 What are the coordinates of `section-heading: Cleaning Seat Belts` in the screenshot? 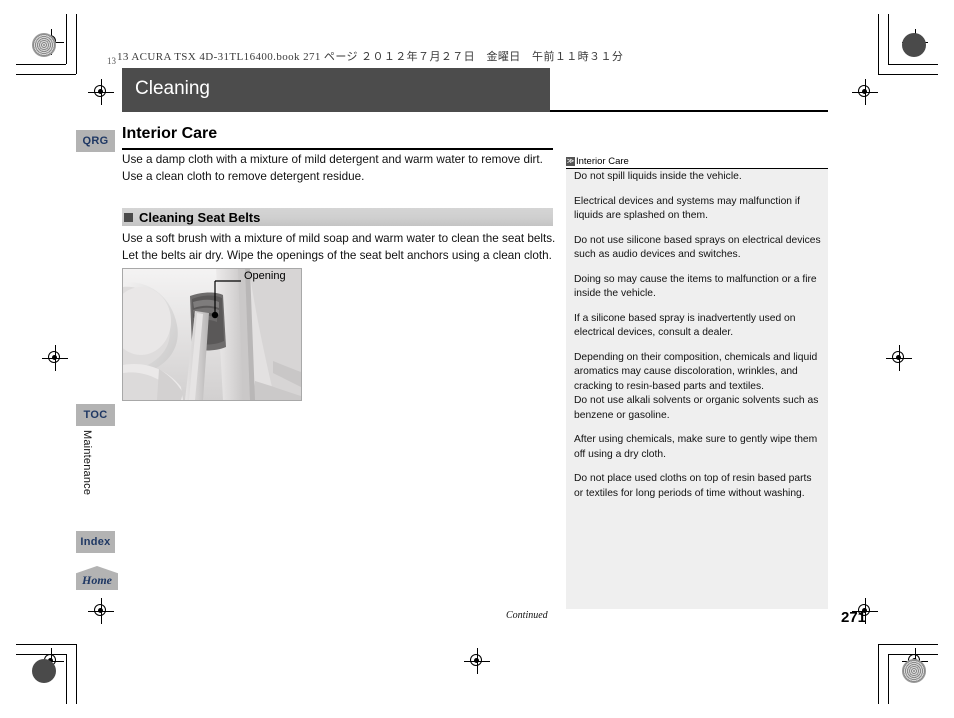 It's located at (337, 217).